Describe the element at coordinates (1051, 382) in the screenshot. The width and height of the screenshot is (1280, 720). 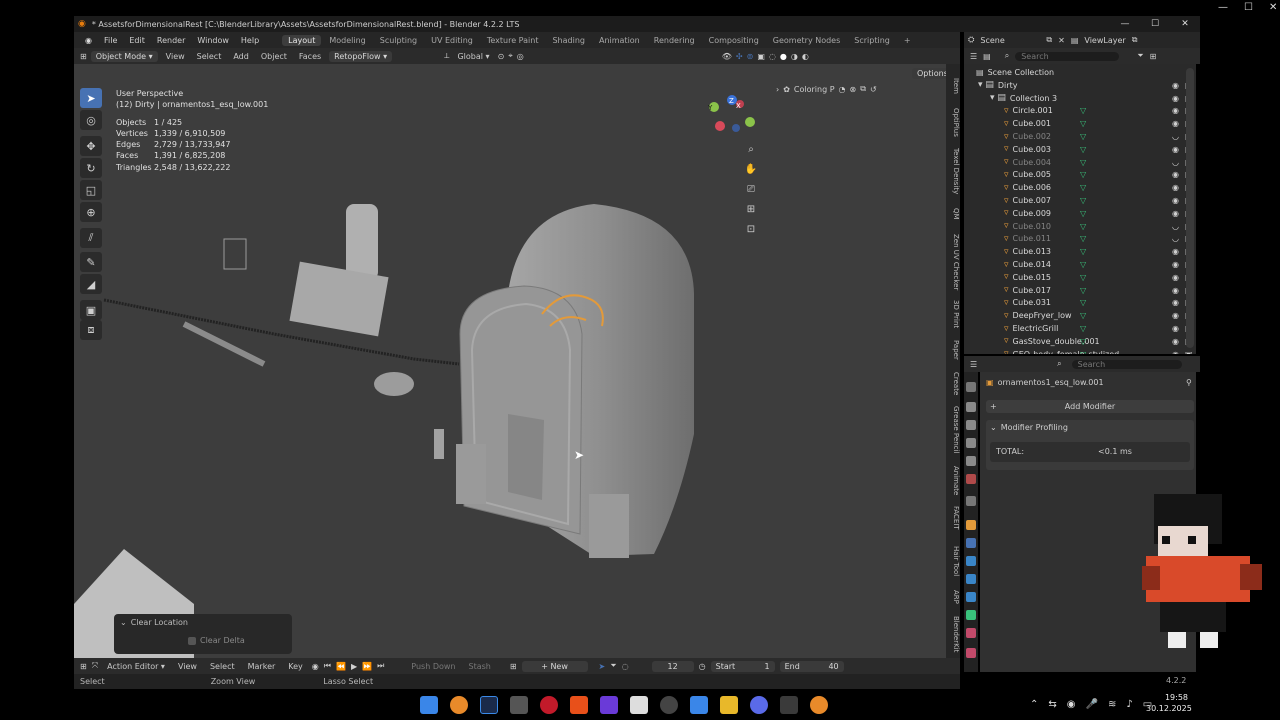
I see `properties-object-name: ornamentos1_esq_low.001` at that location.